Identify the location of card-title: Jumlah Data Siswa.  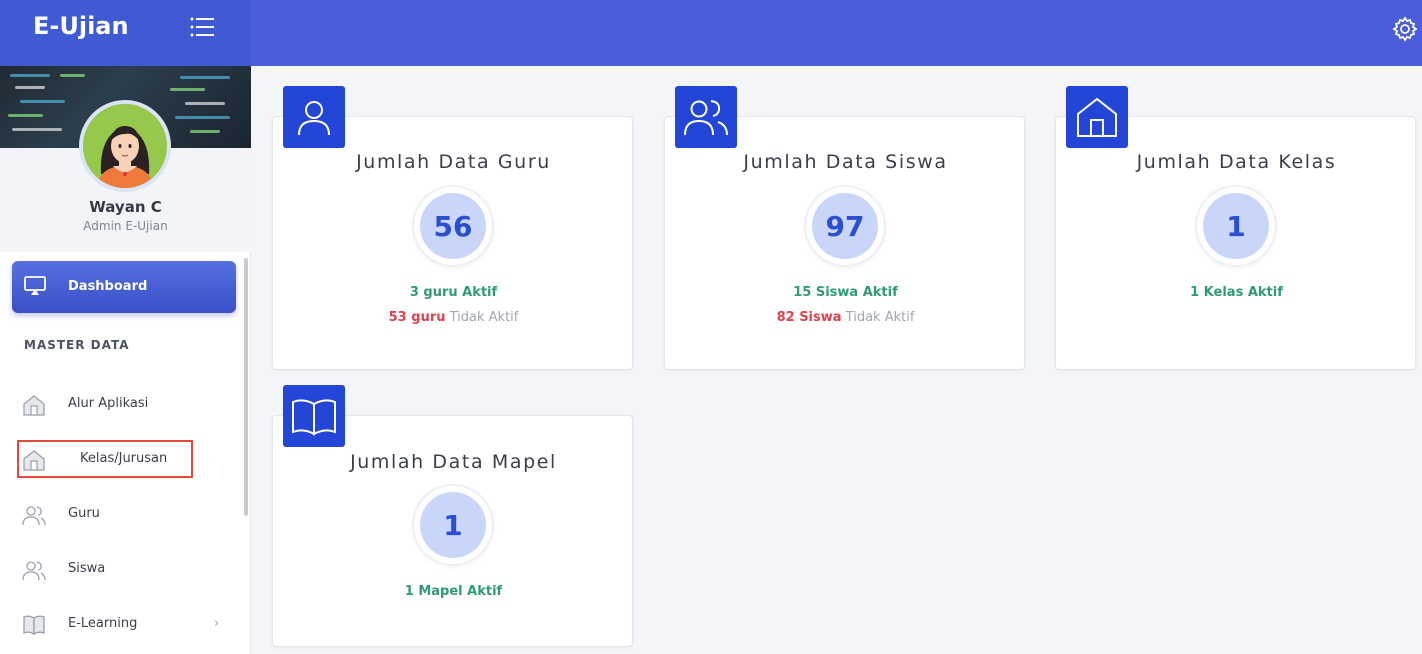
(845, 162).